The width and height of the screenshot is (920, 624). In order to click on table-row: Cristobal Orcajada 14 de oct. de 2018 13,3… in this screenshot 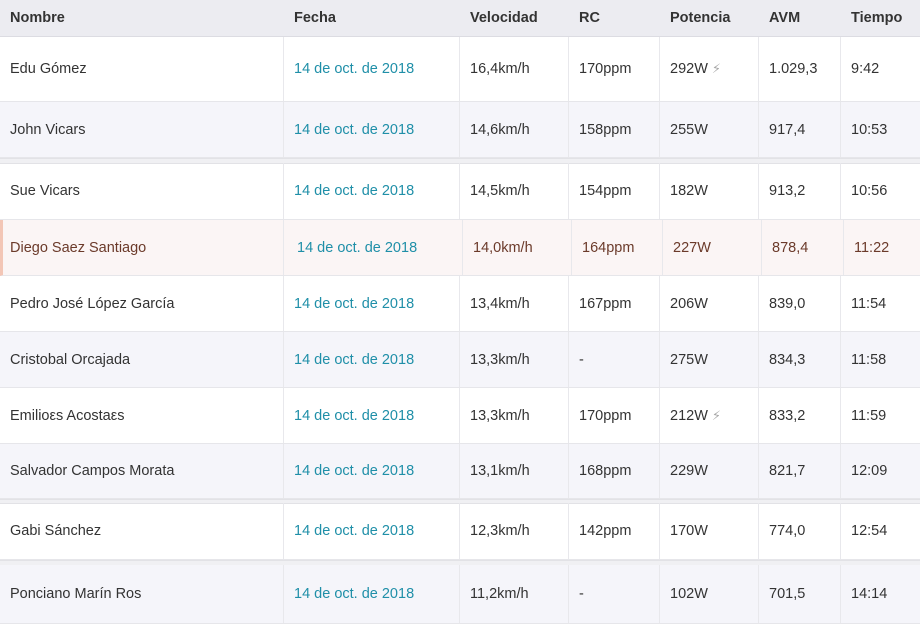, I will do `click(460, 360)`.